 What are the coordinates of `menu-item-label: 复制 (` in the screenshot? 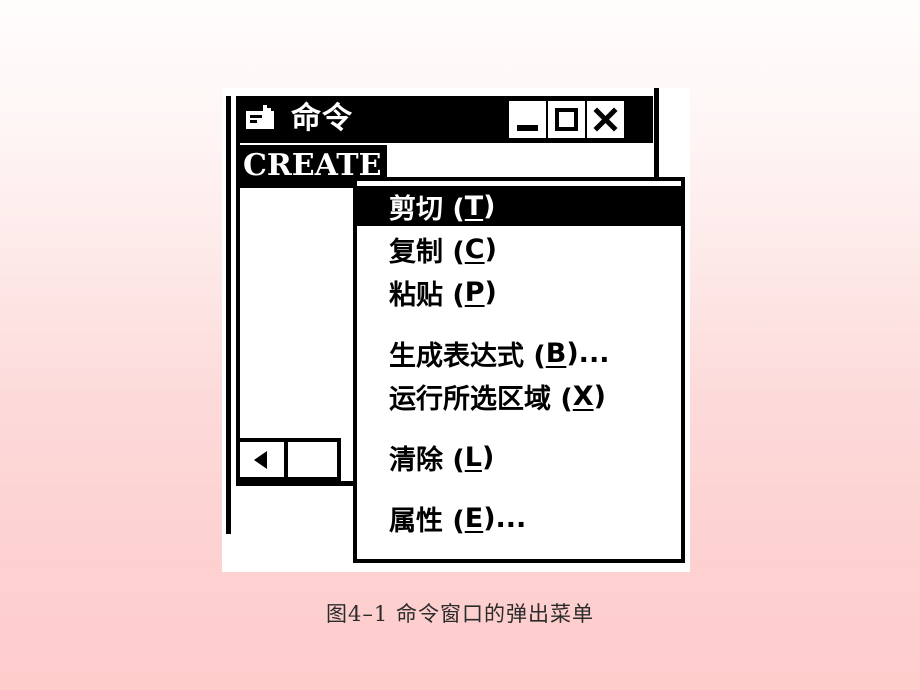 It's located at (427, 252).